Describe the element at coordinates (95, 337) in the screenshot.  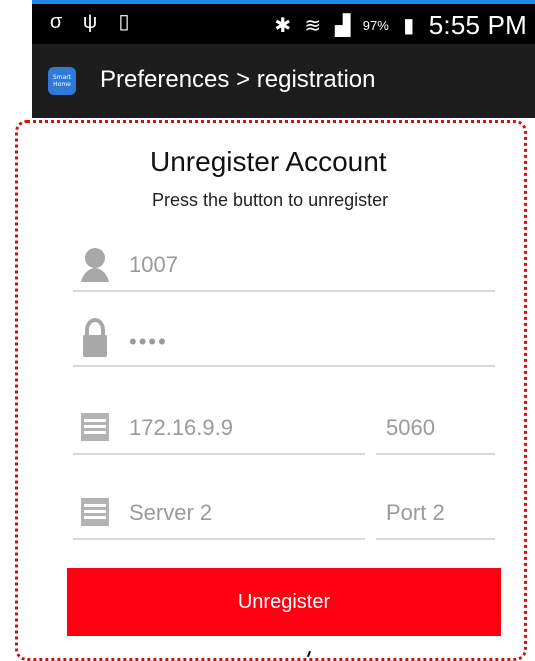
I see `lock-icon` at that location.